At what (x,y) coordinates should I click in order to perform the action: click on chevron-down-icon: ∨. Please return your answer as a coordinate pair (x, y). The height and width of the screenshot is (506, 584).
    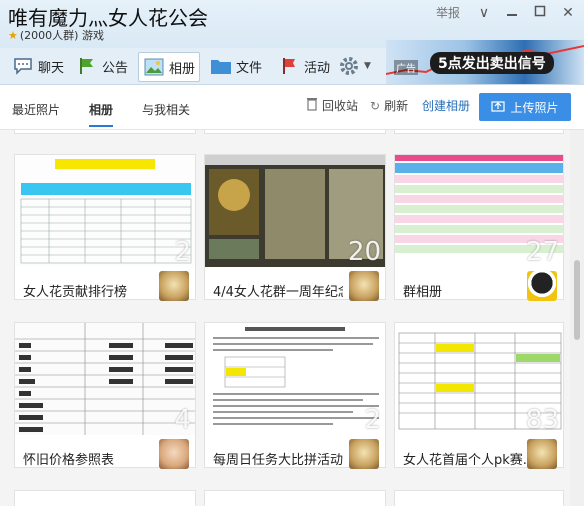
    Looking at the image, I should click on (484, 13).